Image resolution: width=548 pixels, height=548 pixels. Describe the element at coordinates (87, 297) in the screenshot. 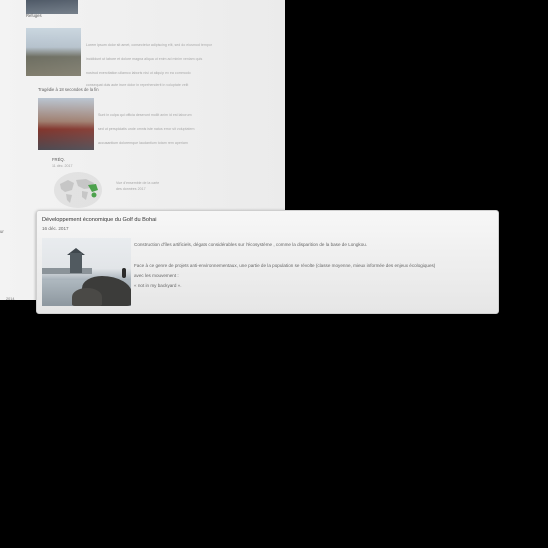

I see `photo-rock-small` at that location.